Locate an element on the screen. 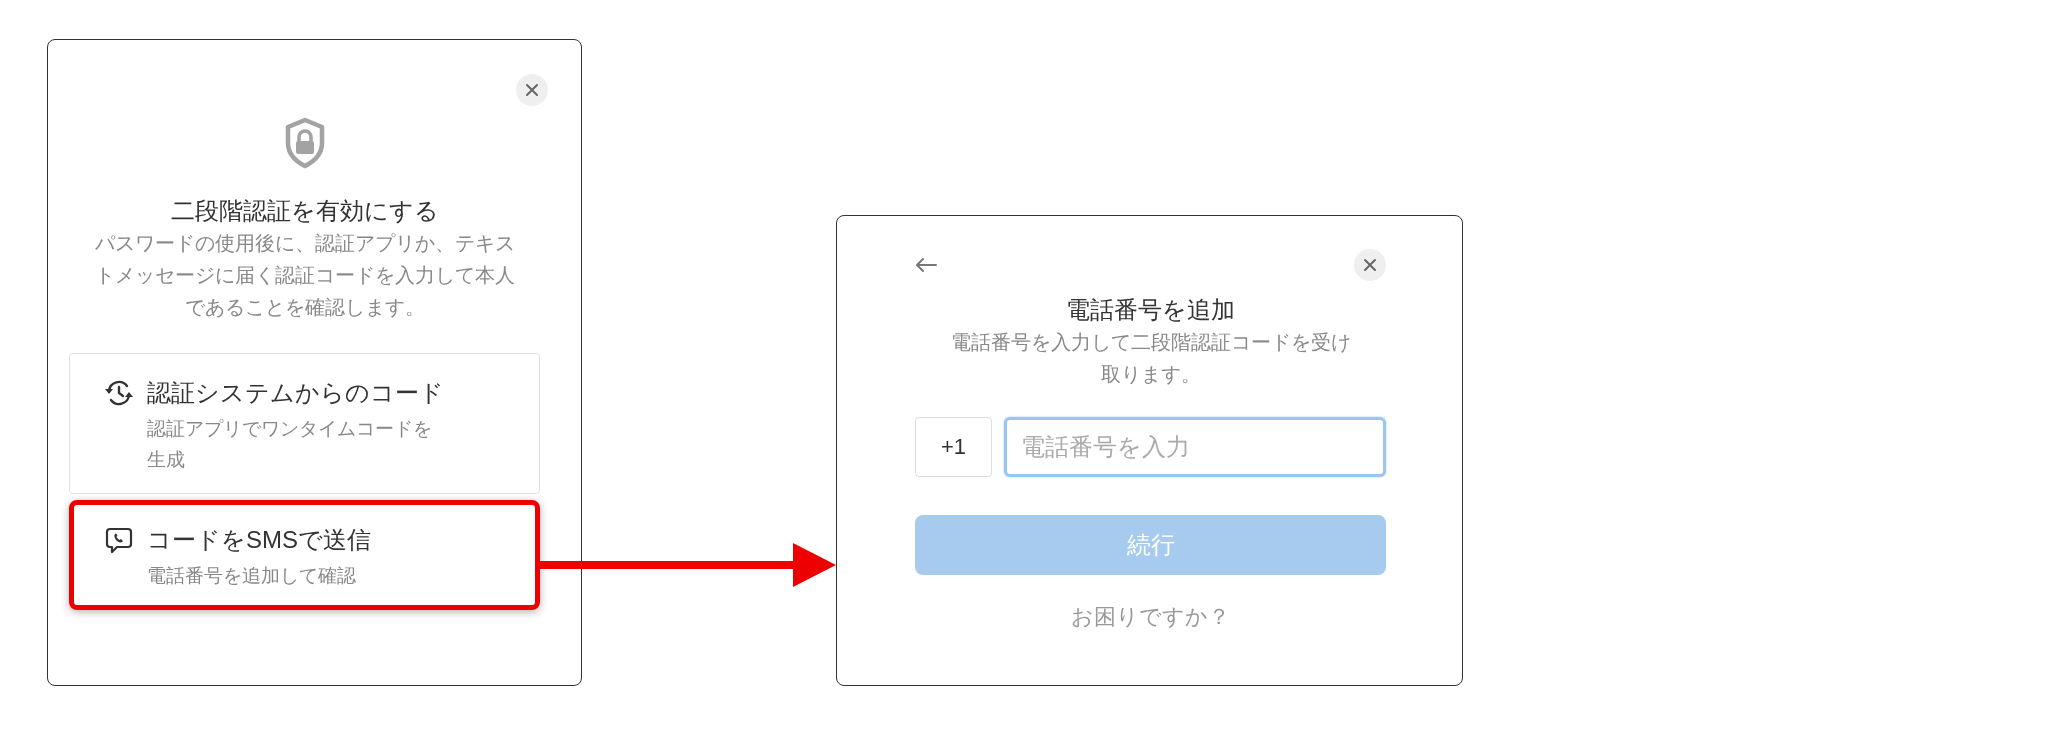 This screenshot has height=733, width=2048. option-subtitle: 認証アプリでワンタイムコードを生成 is located at coordinates (290, 444).